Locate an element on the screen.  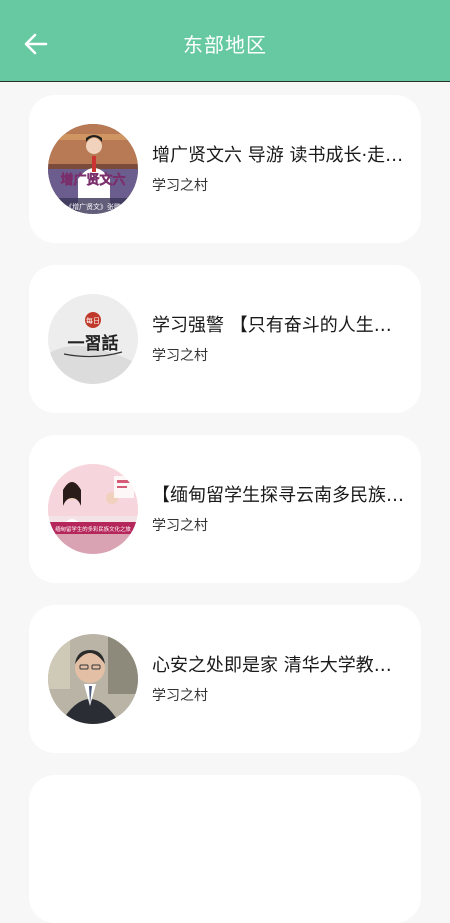
article-title: 增广贤文六 导游 读书成长·走进中国传统文化 is located at coordinates (278, 155).